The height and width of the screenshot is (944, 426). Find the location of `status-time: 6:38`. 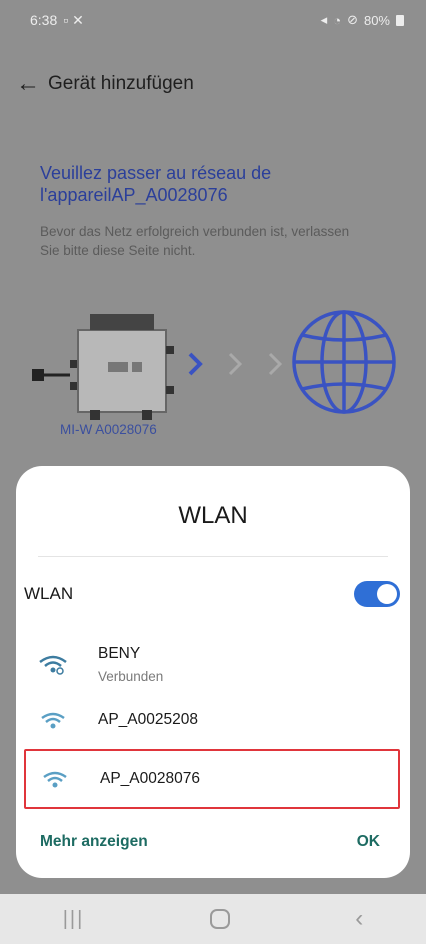

status-time: 6:38 is located at coordinates (44, 20).